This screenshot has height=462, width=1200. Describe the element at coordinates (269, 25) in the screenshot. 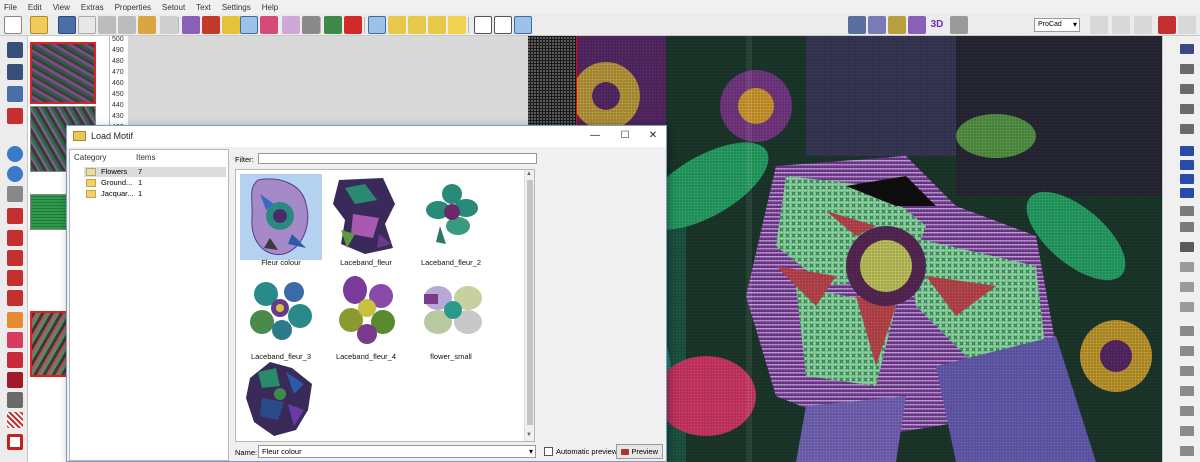

I see `pattern-icon` at that location.